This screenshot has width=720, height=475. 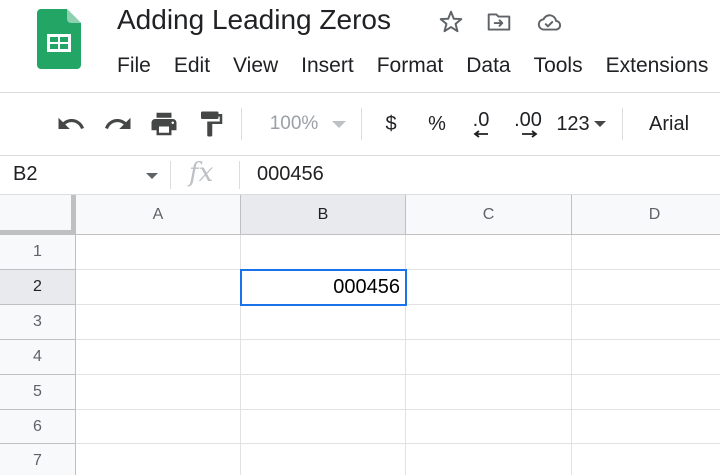 I want to click on print-button, so click(x=164, y=124).